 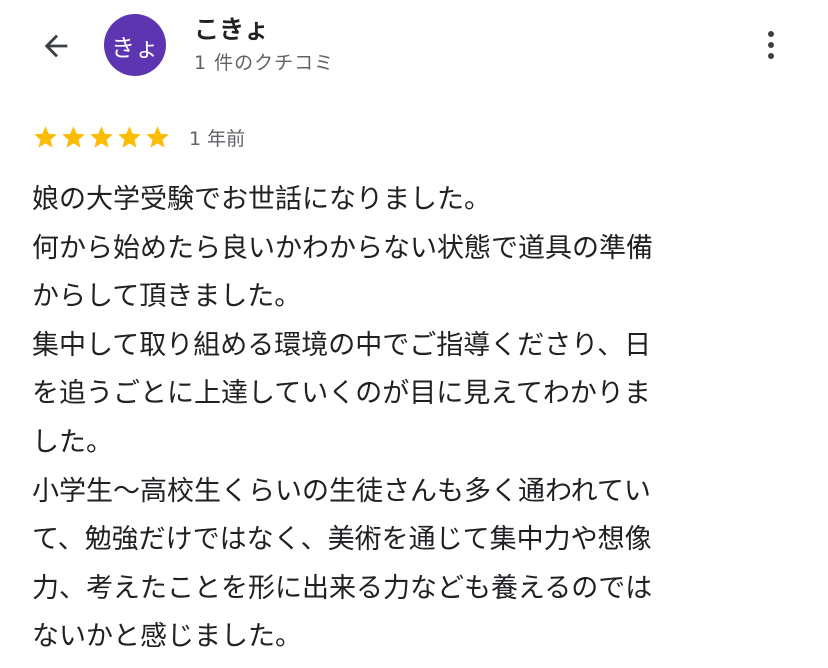 What do you see at coordinates (167, 297) in the screenshot?
I see `review-line: からして頂きました。` at bounding box center [167, 297].